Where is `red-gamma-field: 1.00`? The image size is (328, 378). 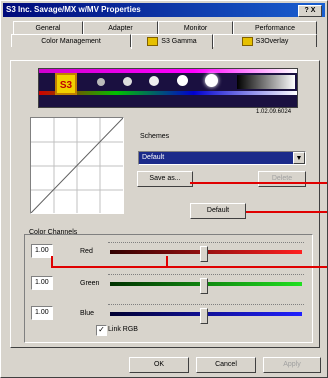
red-gamma-field: 1.00 is located at coordinates (42, 251).